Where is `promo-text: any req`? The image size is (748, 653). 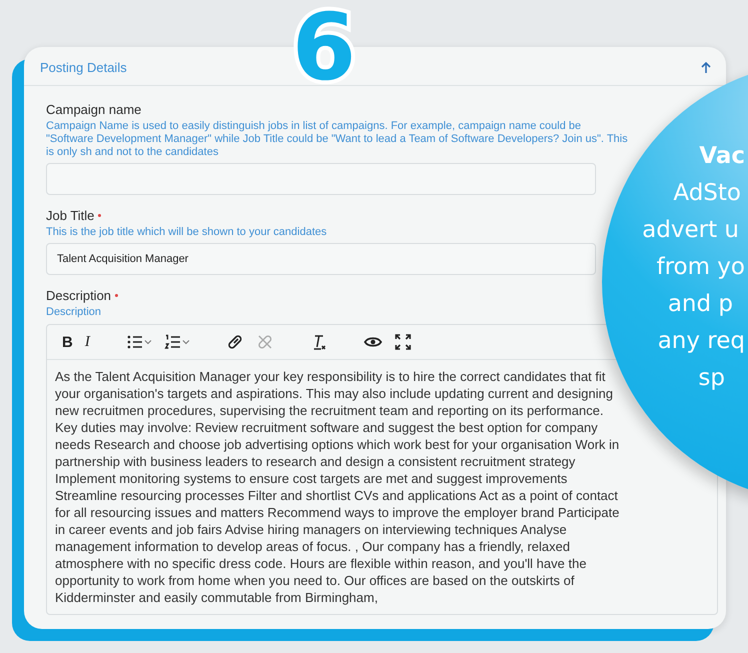 promo-text: any req is located at coordinates (701, 341).